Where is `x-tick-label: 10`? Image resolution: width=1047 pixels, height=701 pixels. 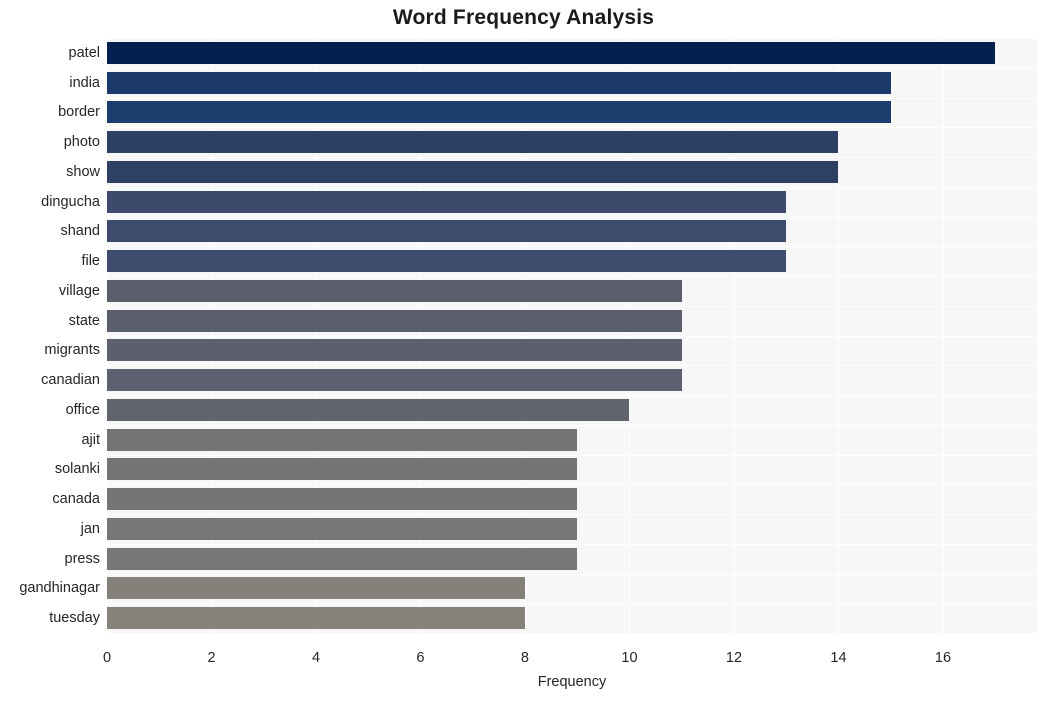
x-tick-label: 10 is located at coordinates (629, 658).